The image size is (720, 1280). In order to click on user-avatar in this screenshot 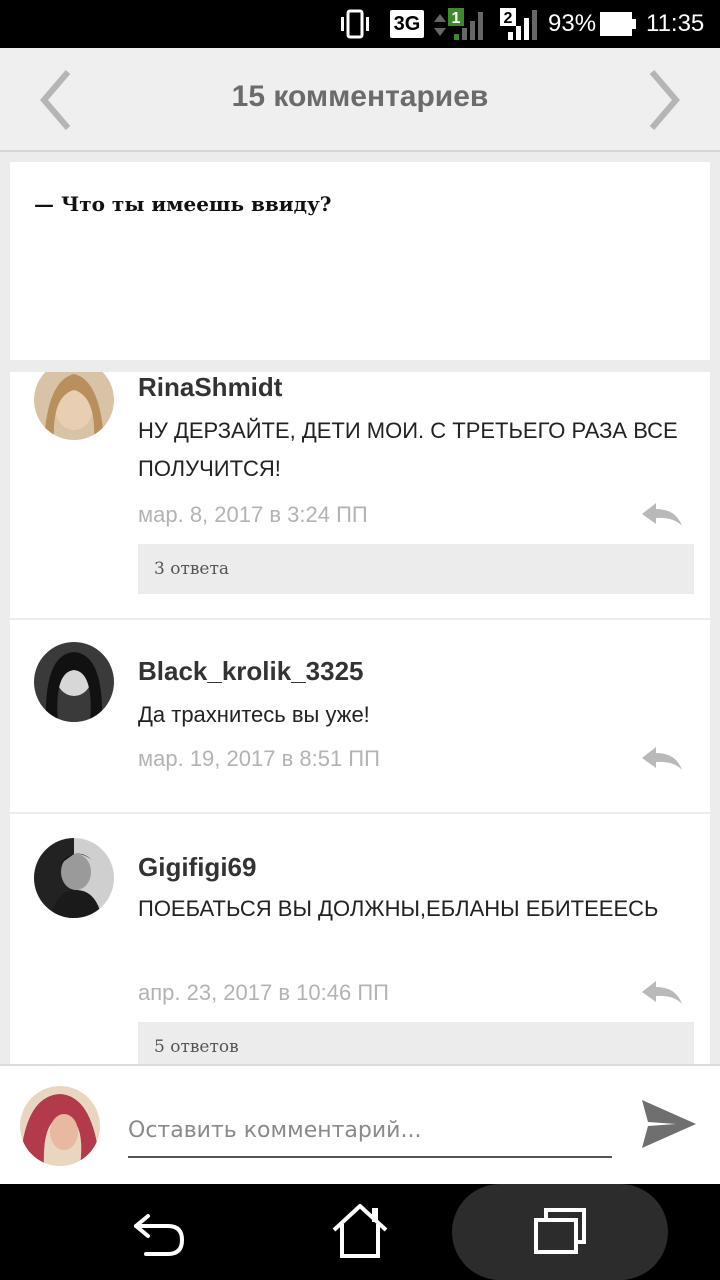, I will do `click(60, 1126)`.